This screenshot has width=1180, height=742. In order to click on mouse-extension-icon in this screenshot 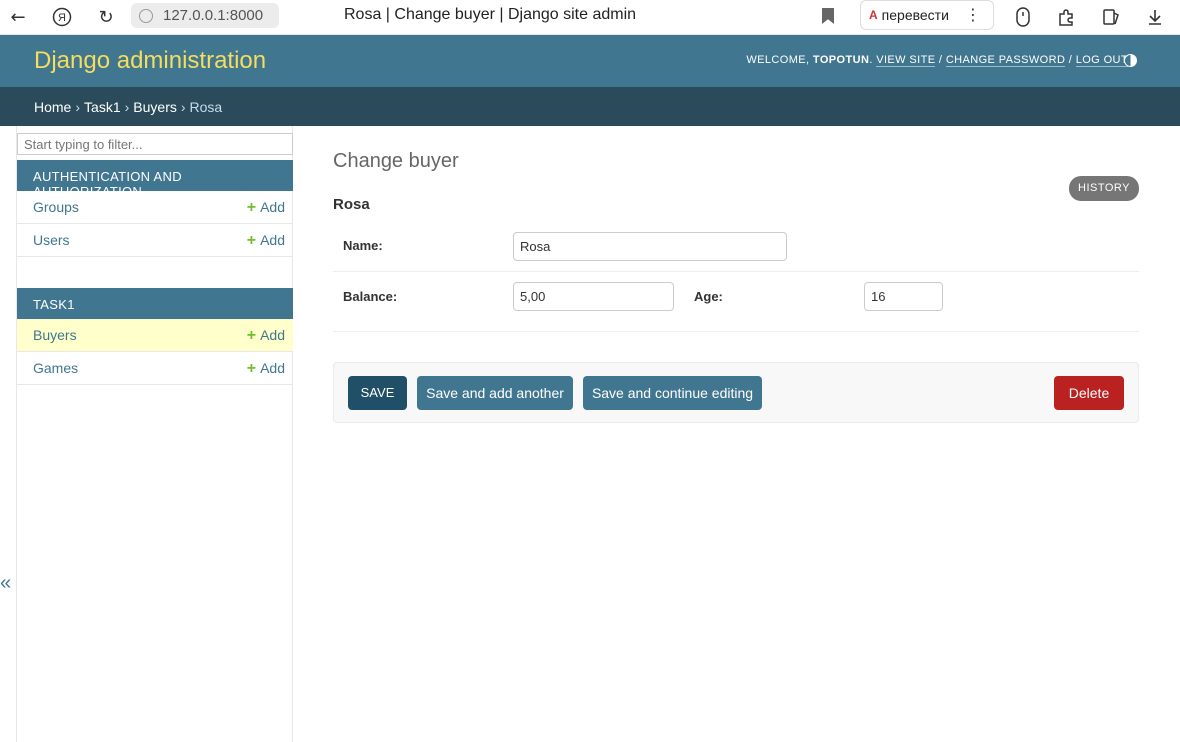, I will do `click(1023, 17)`.